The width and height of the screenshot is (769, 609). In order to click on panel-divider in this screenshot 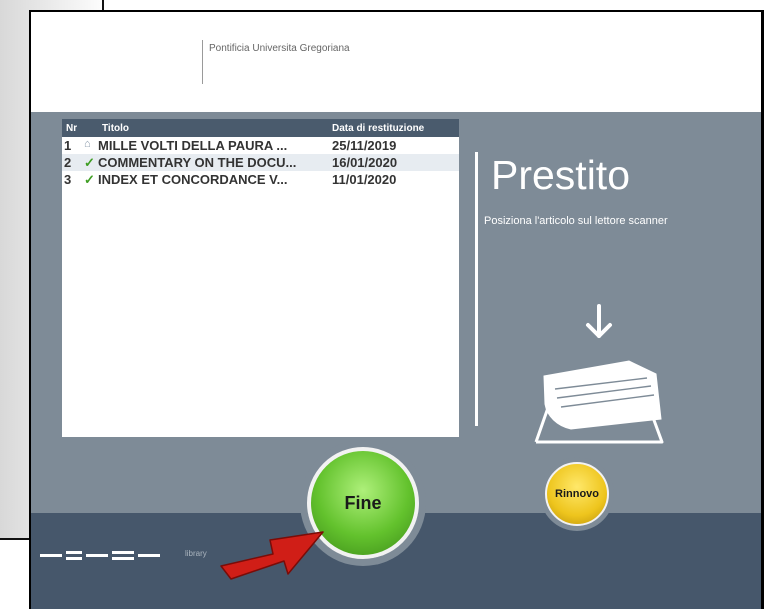, I will do `click(476, 289)`.